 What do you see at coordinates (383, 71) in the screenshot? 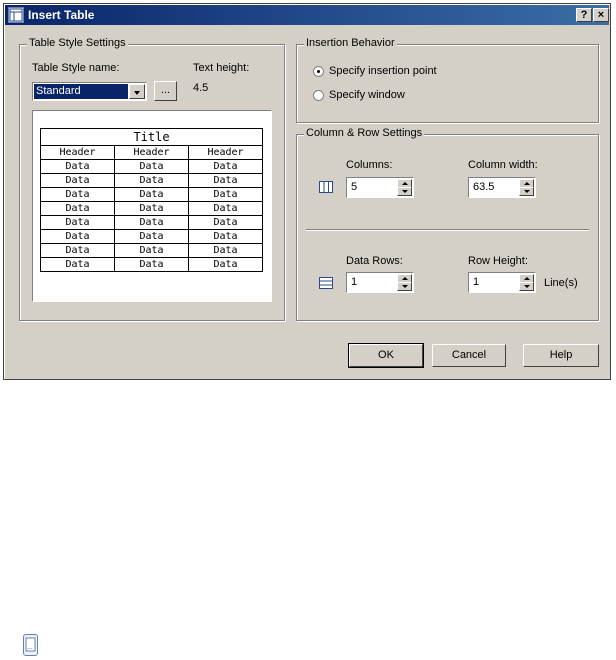
I see `insertion-point-label: Specify insertion point` at bounding box center [383, 71].